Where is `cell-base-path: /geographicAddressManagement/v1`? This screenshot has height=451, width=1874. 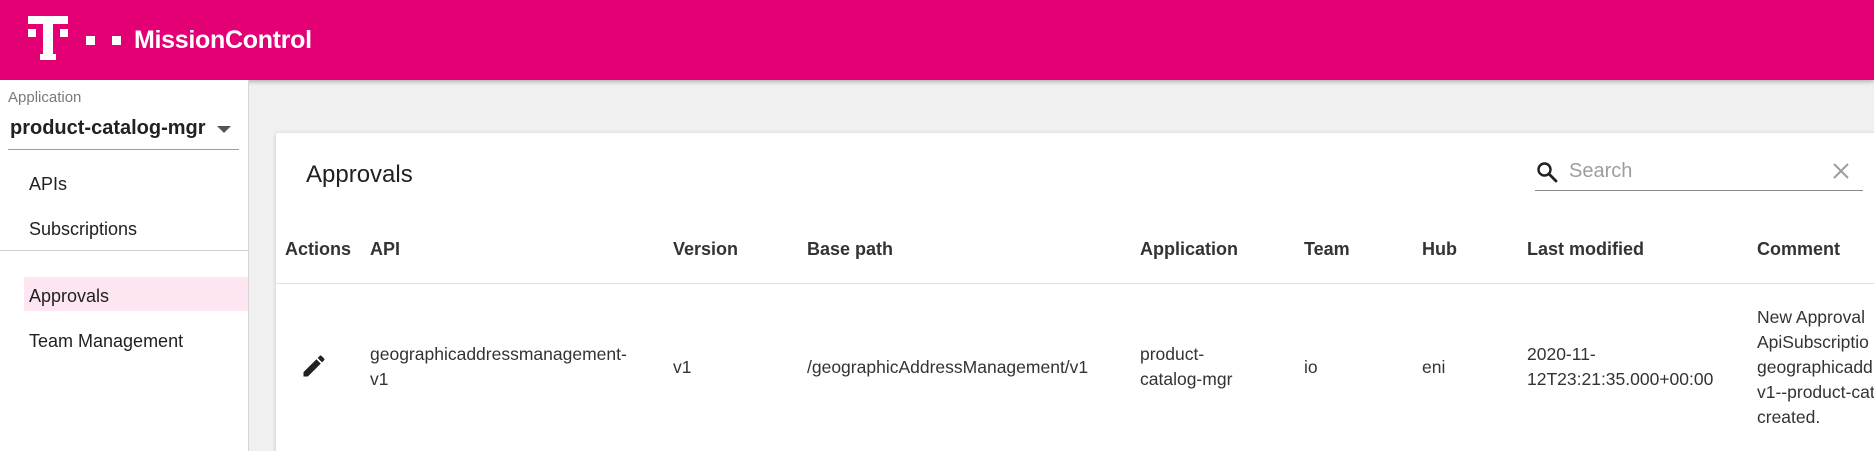 cell-base-path: /geographicAddressManagement/v1 is located at coordinates (948, 367).